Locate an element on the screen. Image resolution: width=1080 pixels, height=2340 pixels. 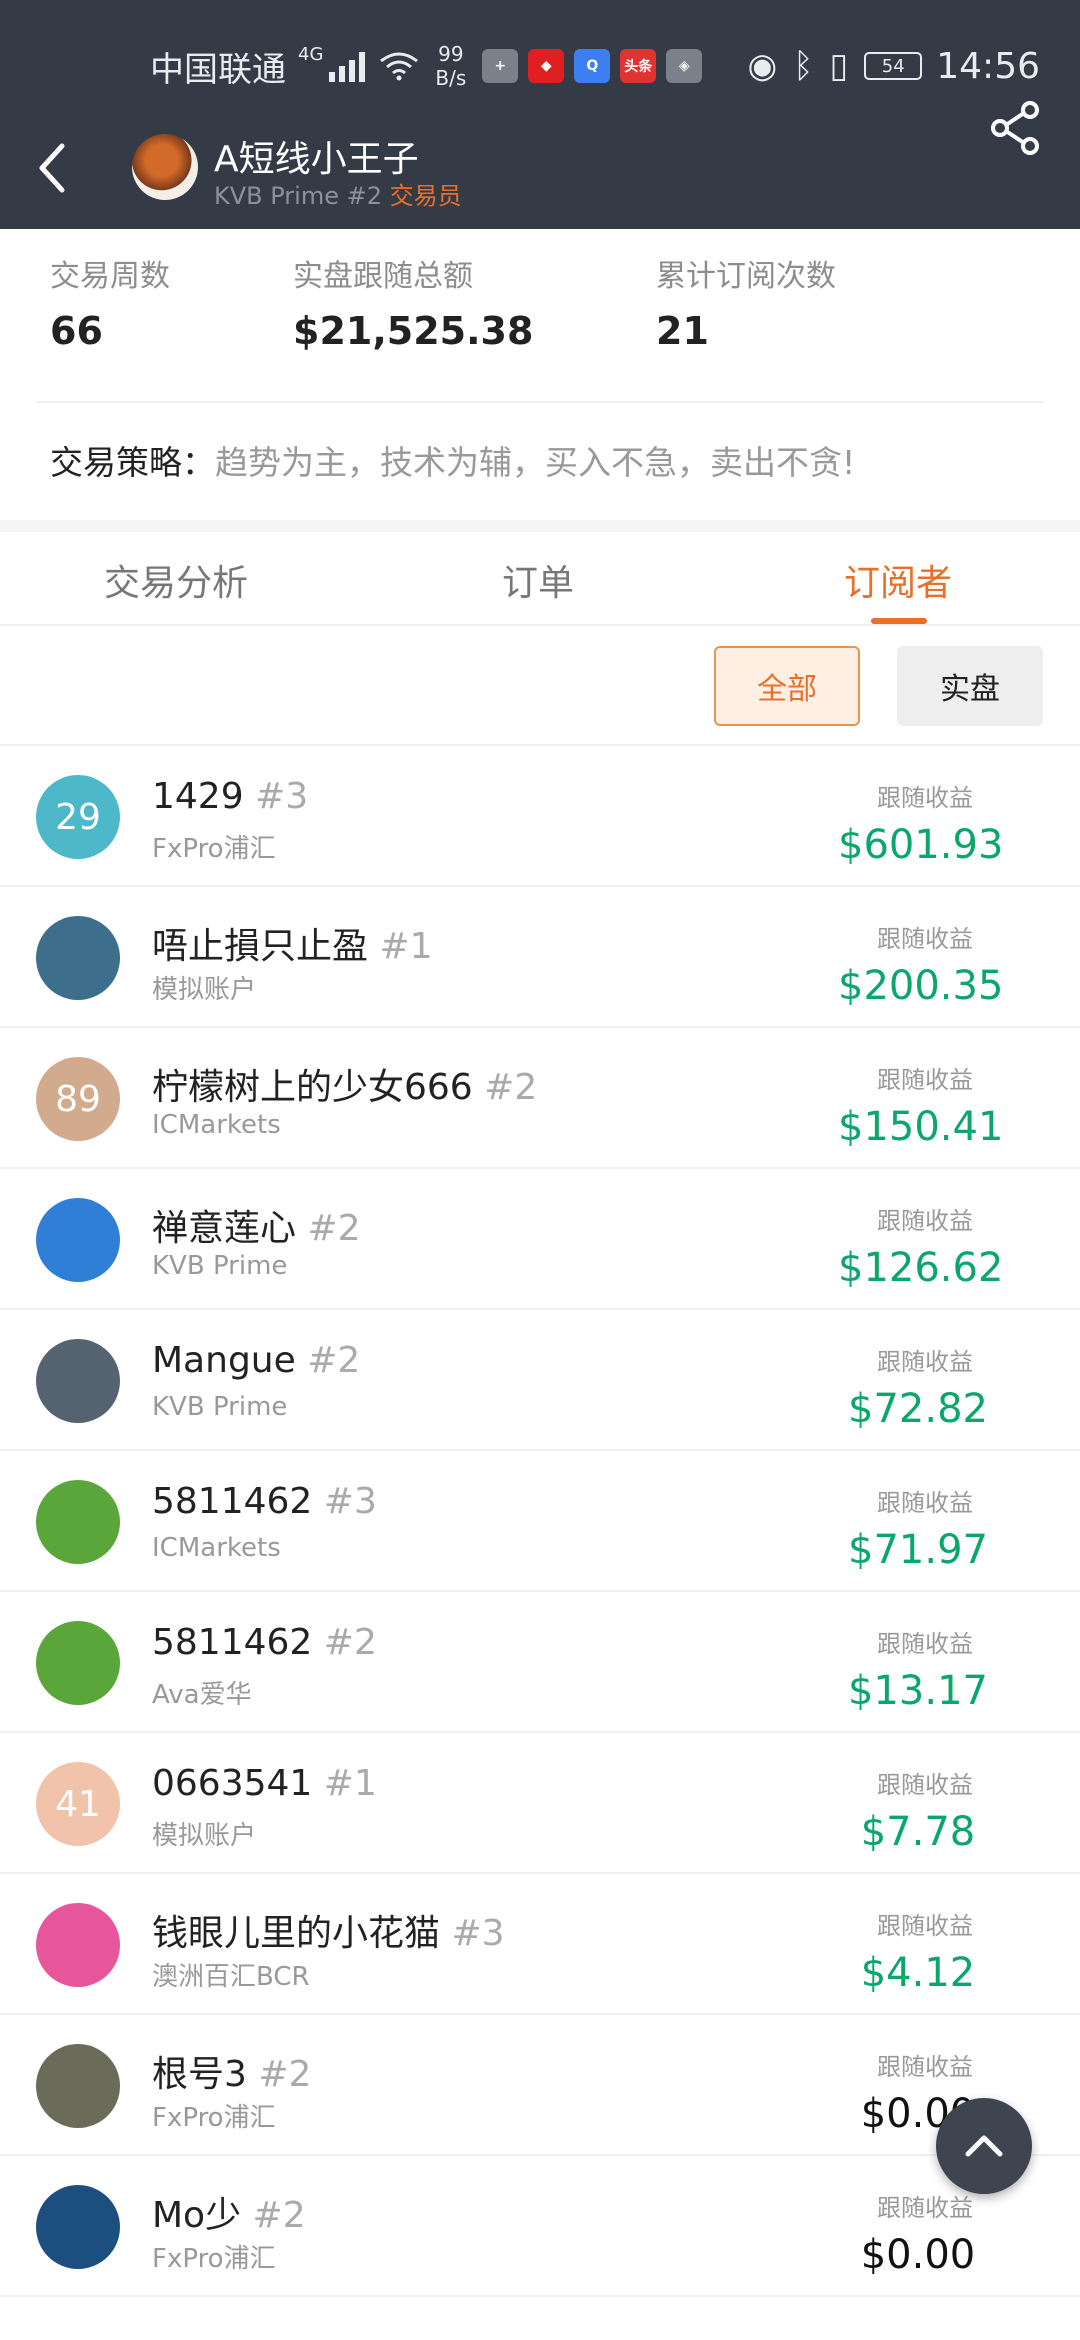
notification-icons: + ◆ Q 头条 ◈ is located at coordinates (592, 66).